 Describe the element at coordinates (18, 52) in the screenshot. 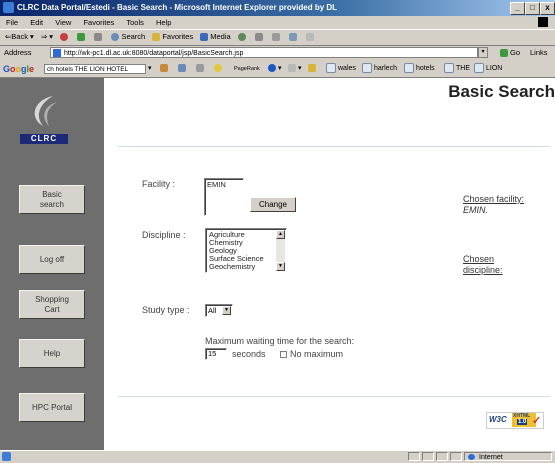

I see `address-label: Address` at that location.